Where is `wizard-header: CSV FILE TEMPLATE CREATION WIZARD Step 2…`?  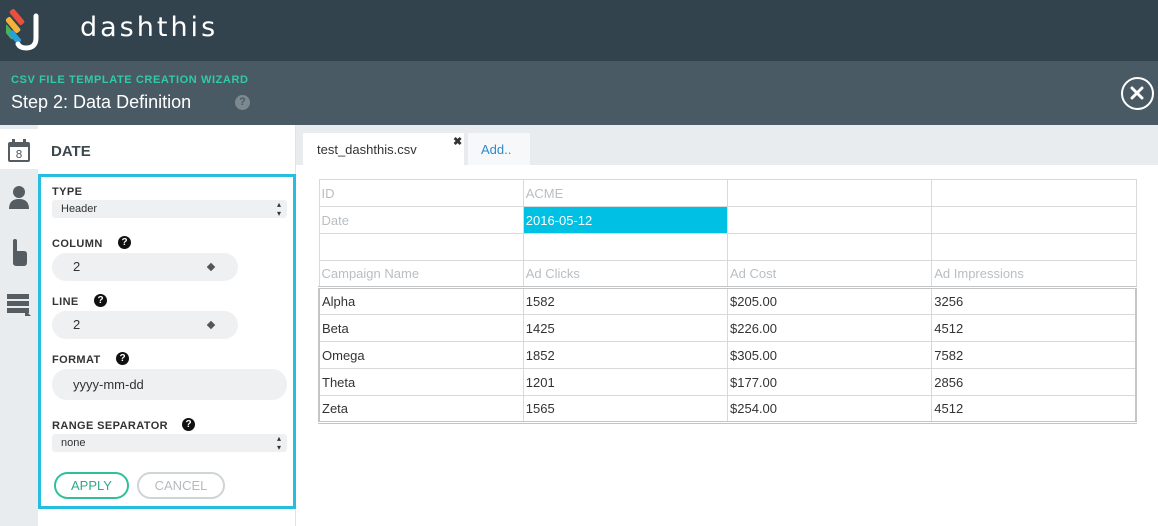
wizard-header: CSV FILE TEMPLATE CREATION WIZARD Step 2… is located at coordinates (579, 93).